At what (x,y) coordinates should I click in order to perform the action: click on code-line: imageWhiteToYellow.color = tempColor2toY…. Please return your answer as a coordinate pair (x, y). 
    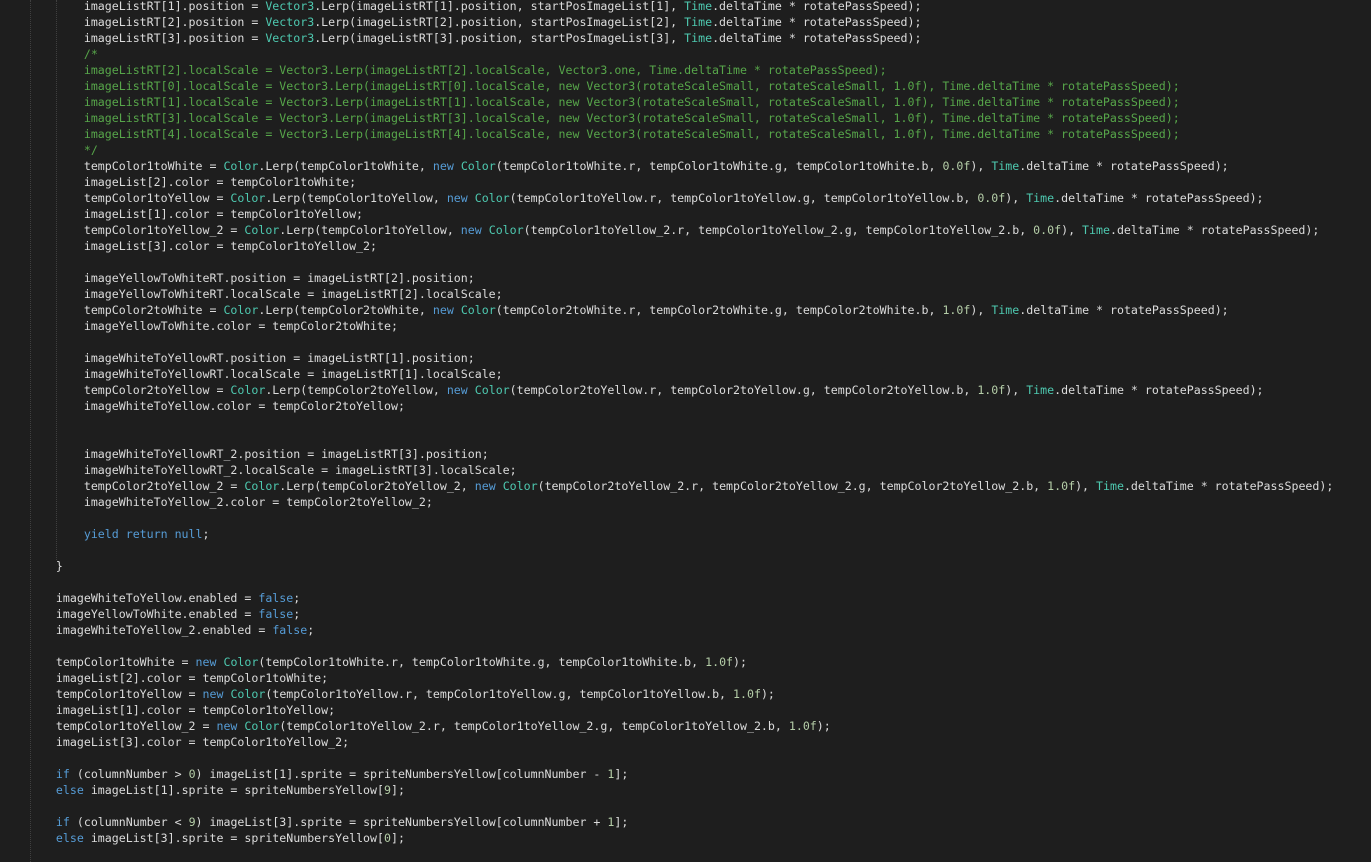
    Looking at the image, I should click on (699, 406).